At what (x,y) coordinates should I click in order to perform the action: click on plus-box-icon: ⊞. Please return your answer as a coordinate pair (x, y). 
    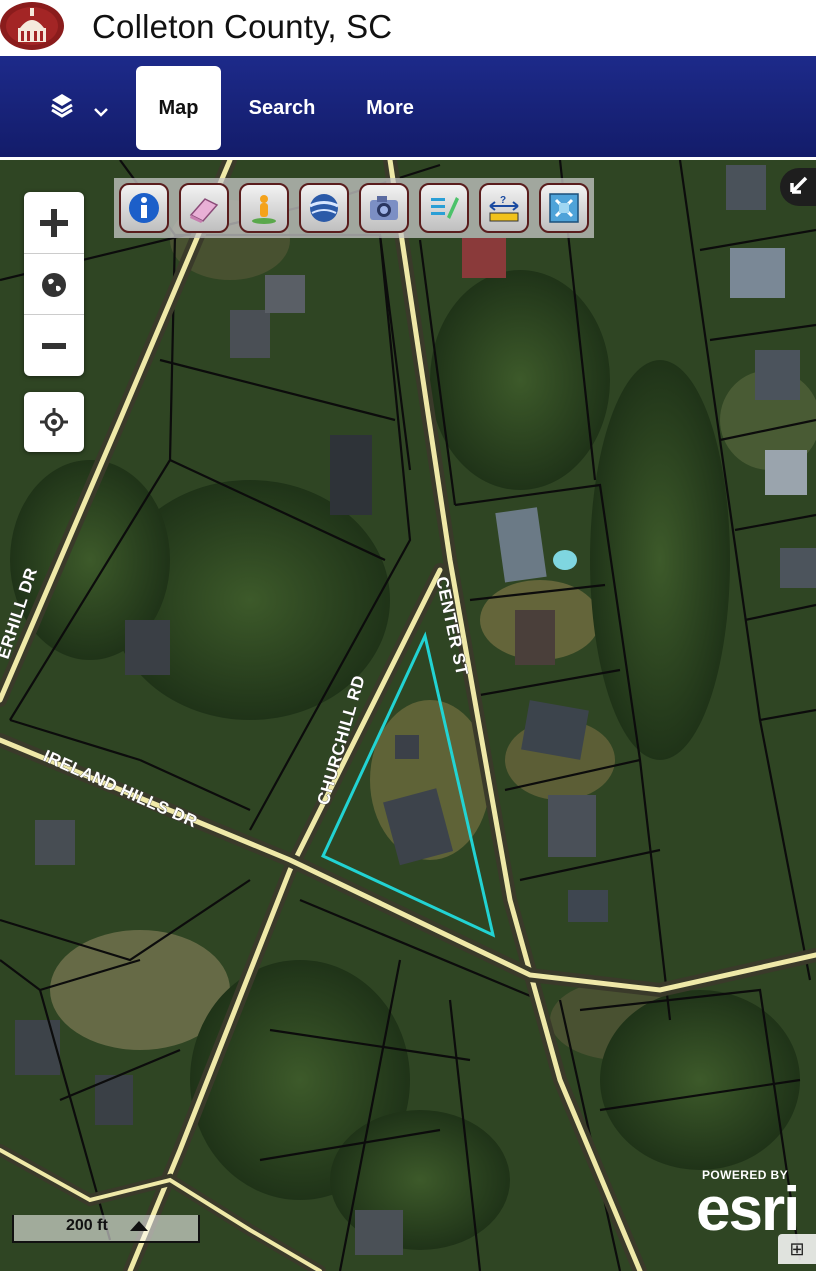
    Looking at the image, I should click on (797, 1249).